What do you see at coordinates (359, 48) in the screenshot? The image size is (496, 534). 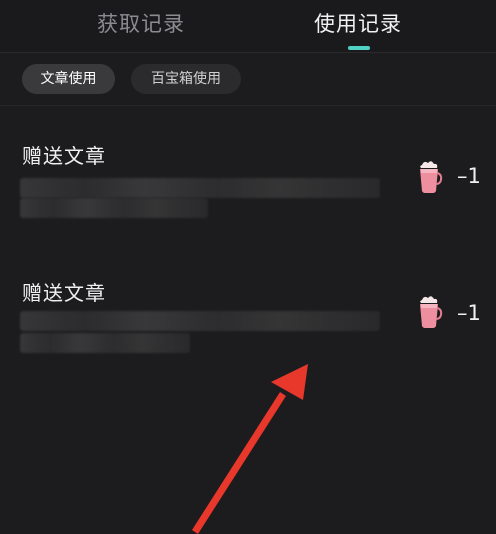 I see `active-tab-indicator` at bounding box center [359, 48].